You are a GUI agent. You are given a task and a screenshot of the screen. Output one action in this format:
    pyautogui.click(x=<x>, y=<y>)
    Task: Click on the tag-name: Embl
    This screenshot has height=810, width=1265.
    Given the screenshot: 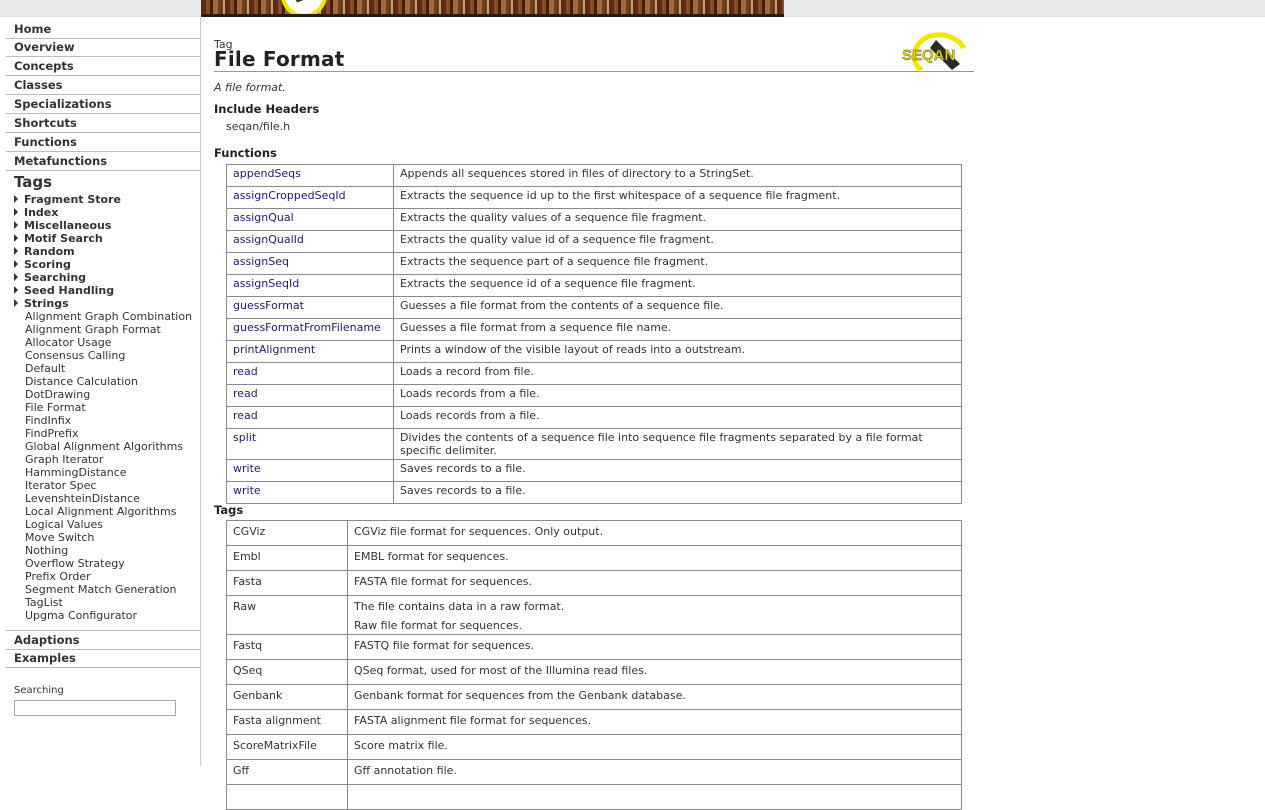 What is the action you would take?
    pyautogui.click(x=287, y=558)
    